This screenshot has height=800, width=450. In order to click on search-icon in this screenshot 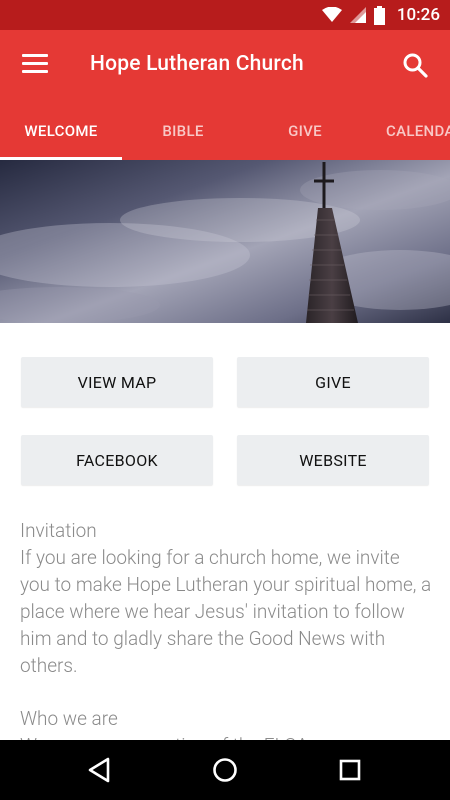, I will do `click(415, 65)`.